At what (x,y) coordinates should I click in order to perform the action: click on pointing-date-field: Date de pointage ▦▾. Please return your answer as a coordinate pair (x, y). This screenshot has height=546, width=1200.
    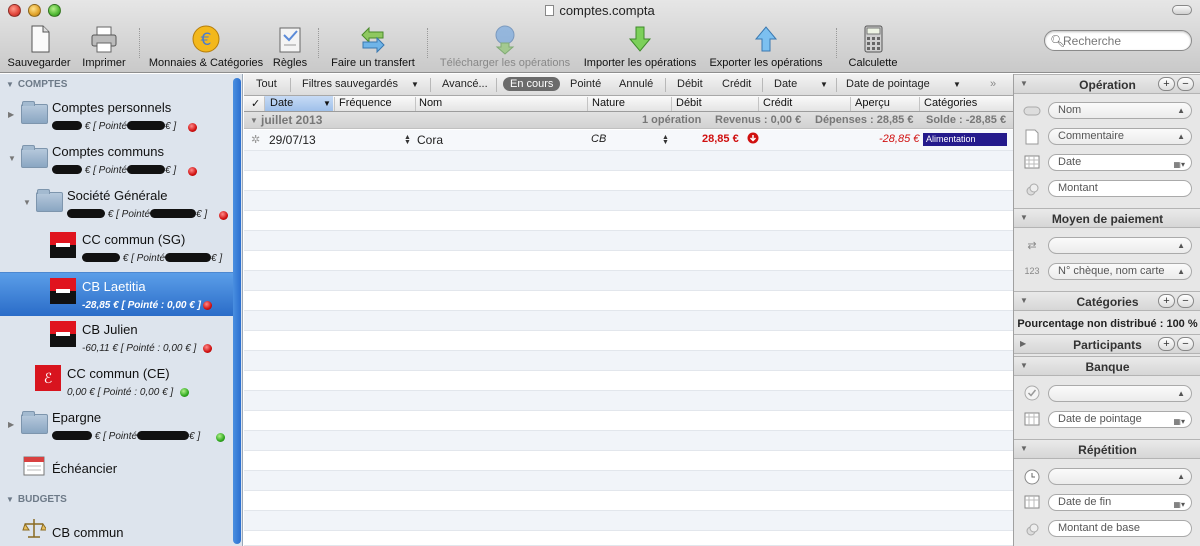
    Looking at the image, I should click on (1120, 419).